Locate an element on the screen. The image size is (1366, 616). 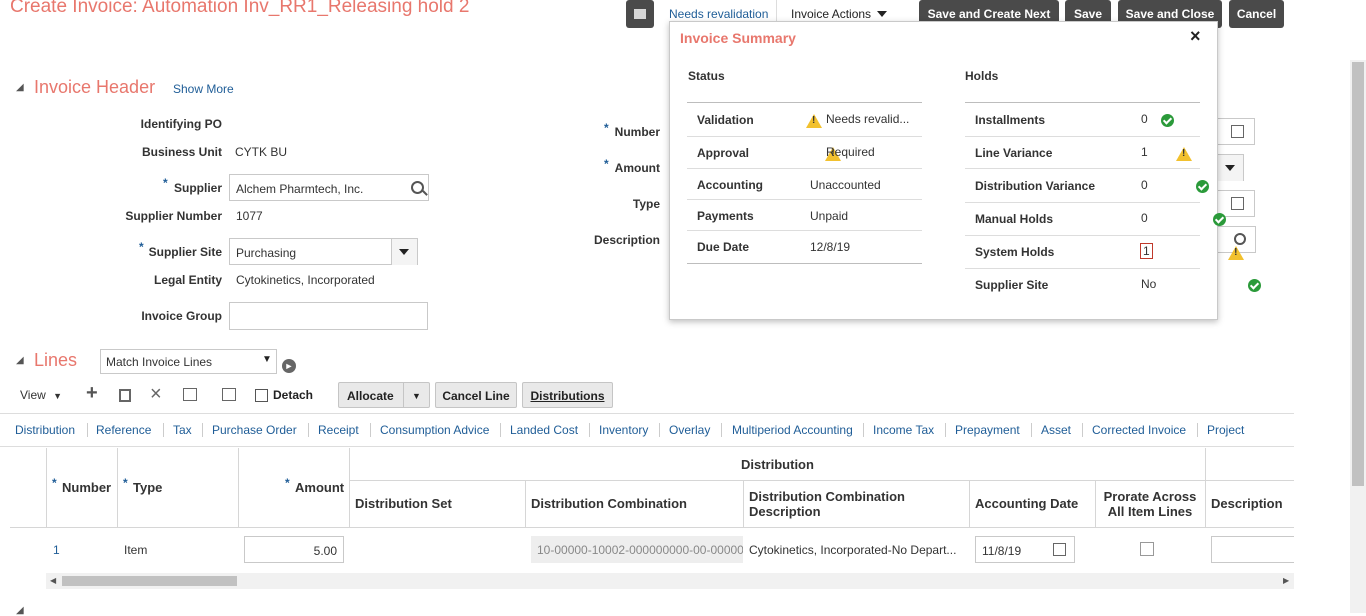
vertical-scrollbar-thumb is located at coordinates (1358, 274).